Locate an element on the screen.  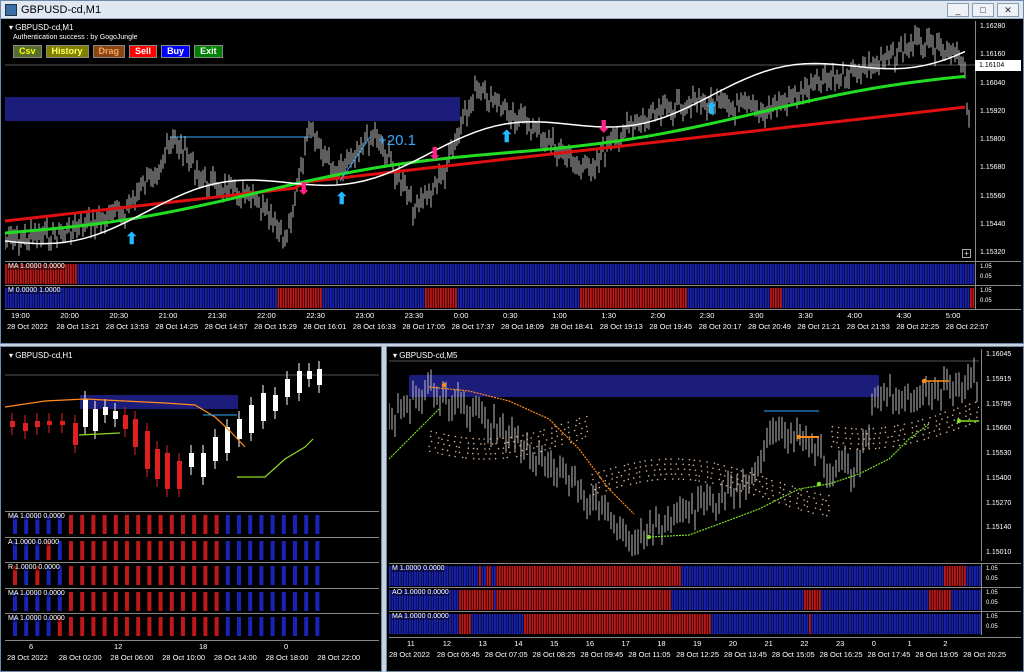
price-tick: 1.15320 is located at coordinates (993, 252).